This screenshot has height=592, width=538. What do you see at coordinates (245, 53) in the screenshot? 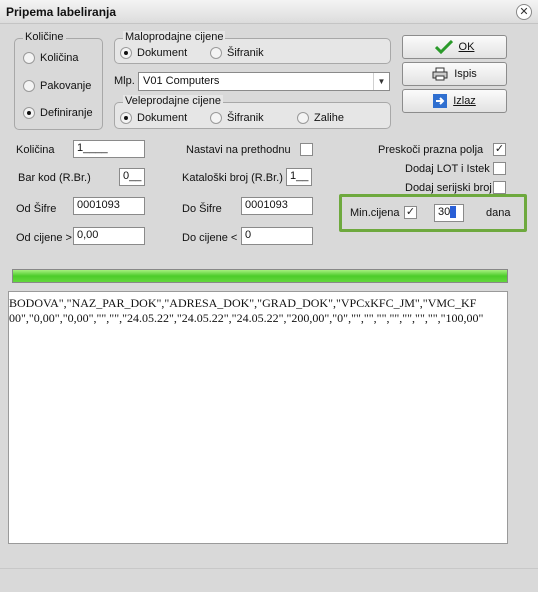
I see `radio-mp-sifranik-label: Šifranik` at bounding box center [245, 53].